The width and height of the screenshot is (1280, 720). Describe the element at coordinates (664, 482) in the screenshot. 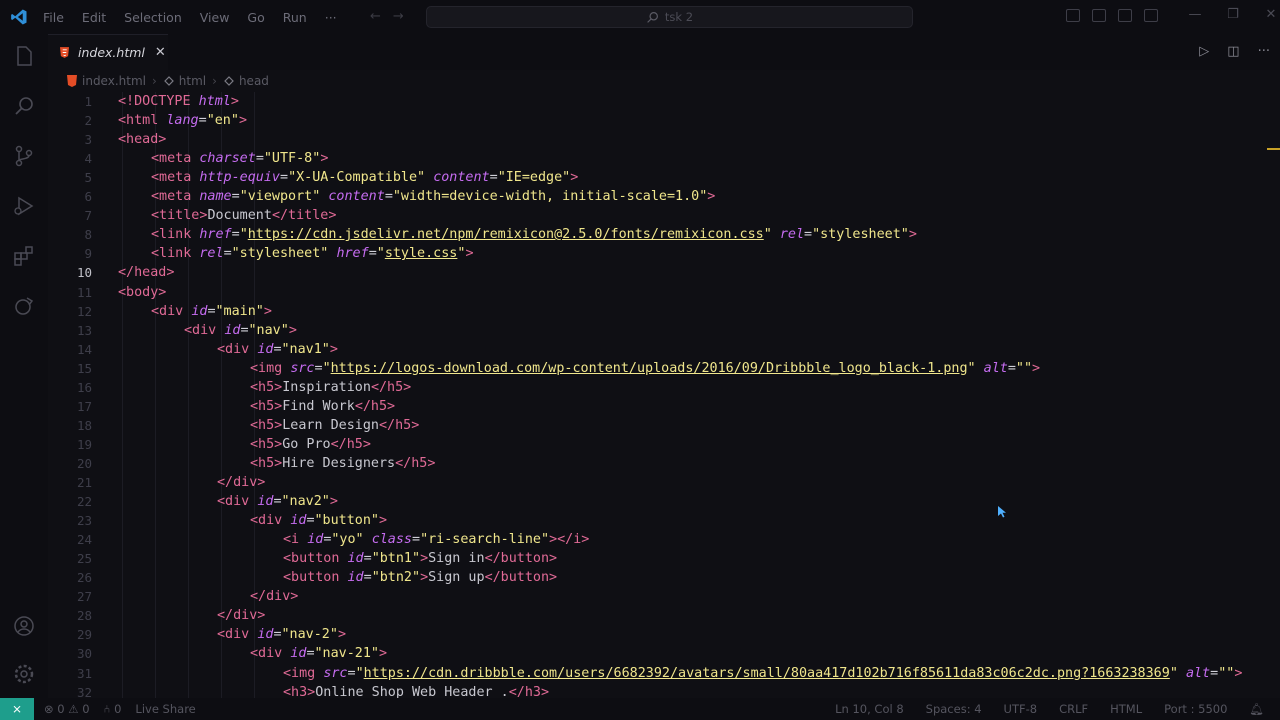

I see `code-line: 21 </div>` at that location.